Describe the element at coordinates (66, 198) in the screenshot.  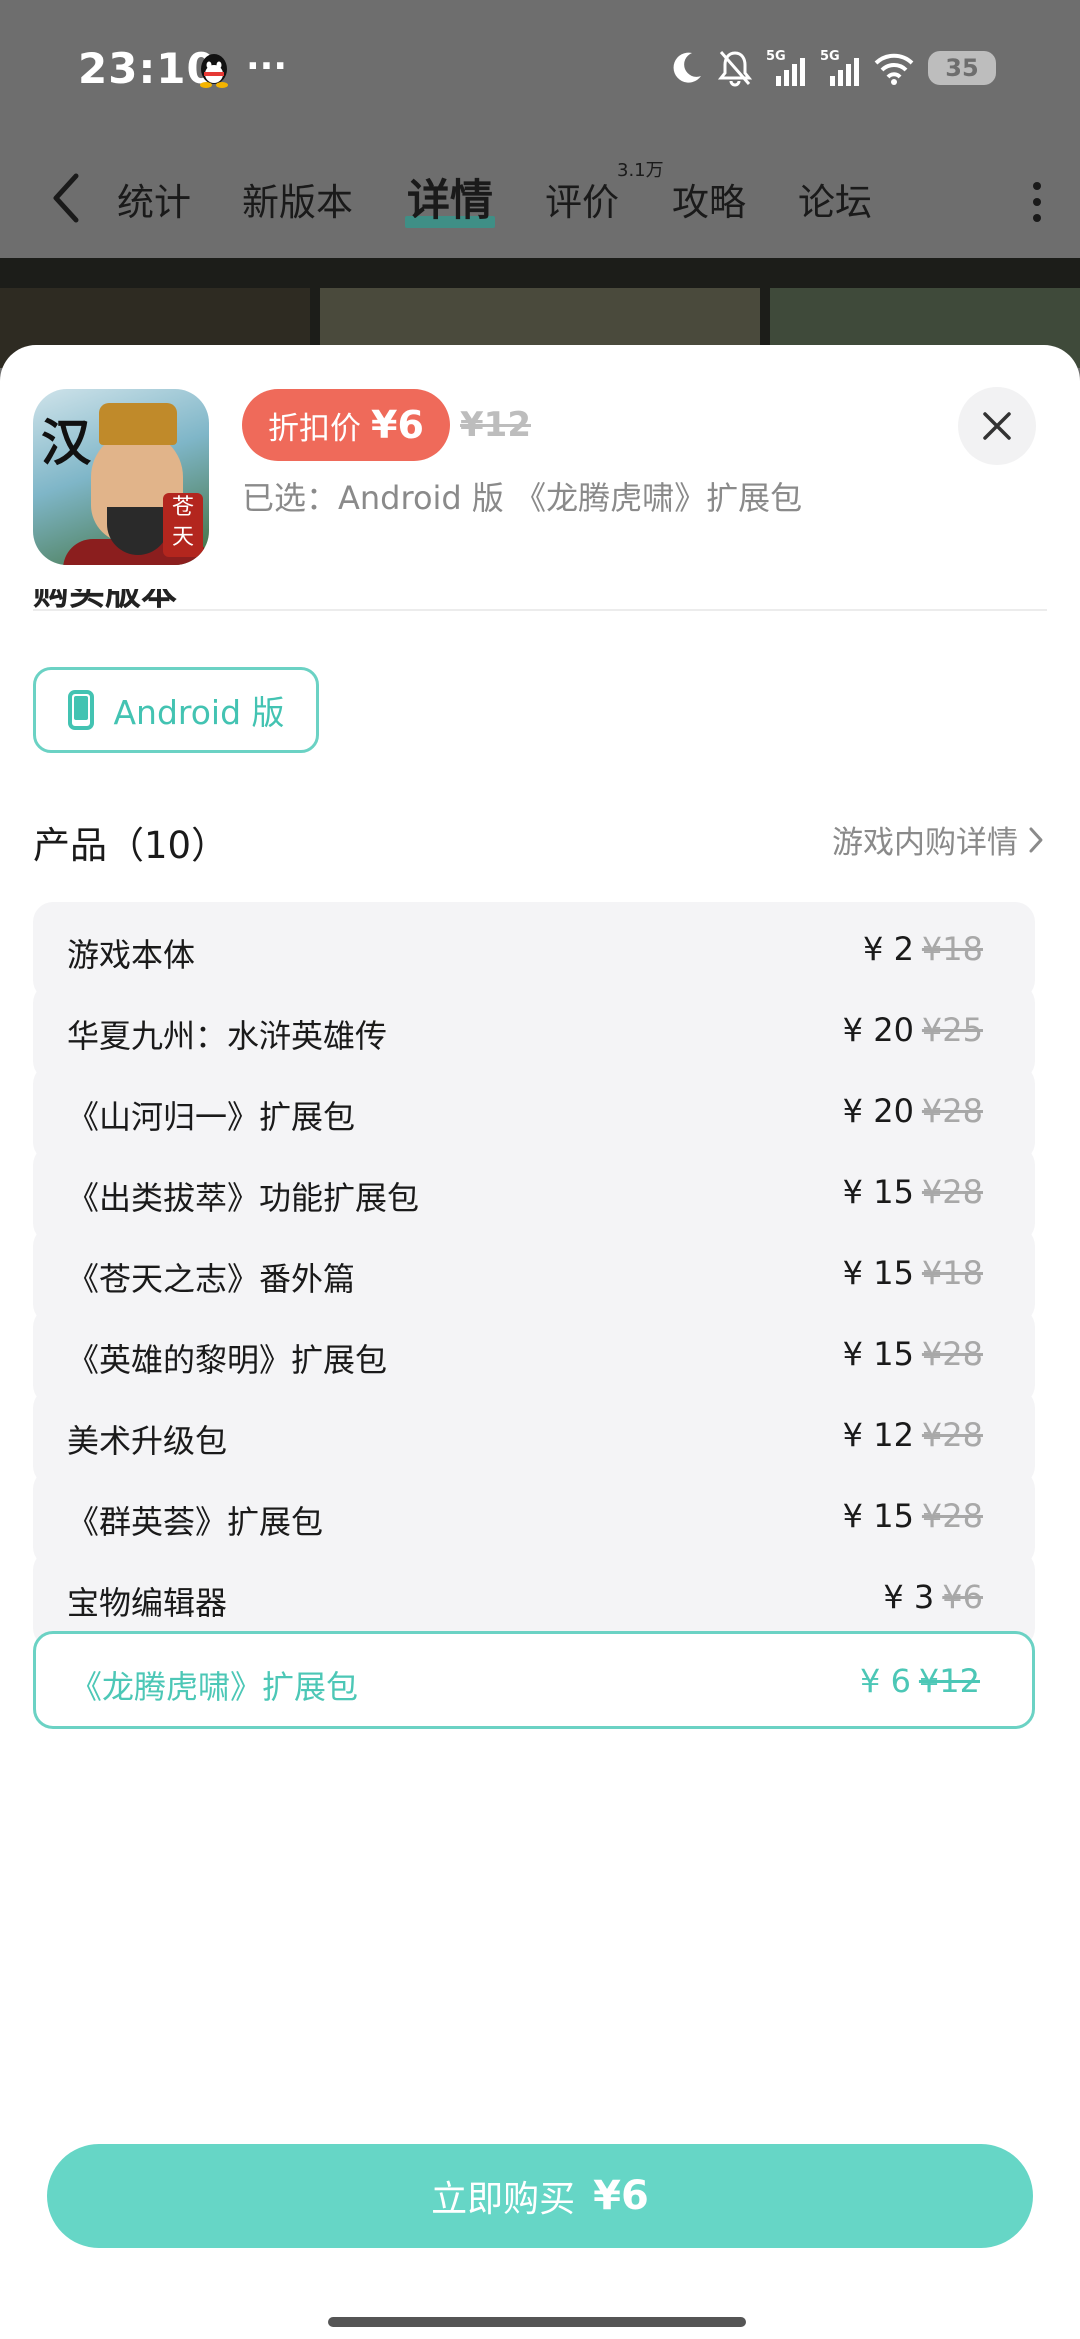
I see `back-arrow-icon` at that location.